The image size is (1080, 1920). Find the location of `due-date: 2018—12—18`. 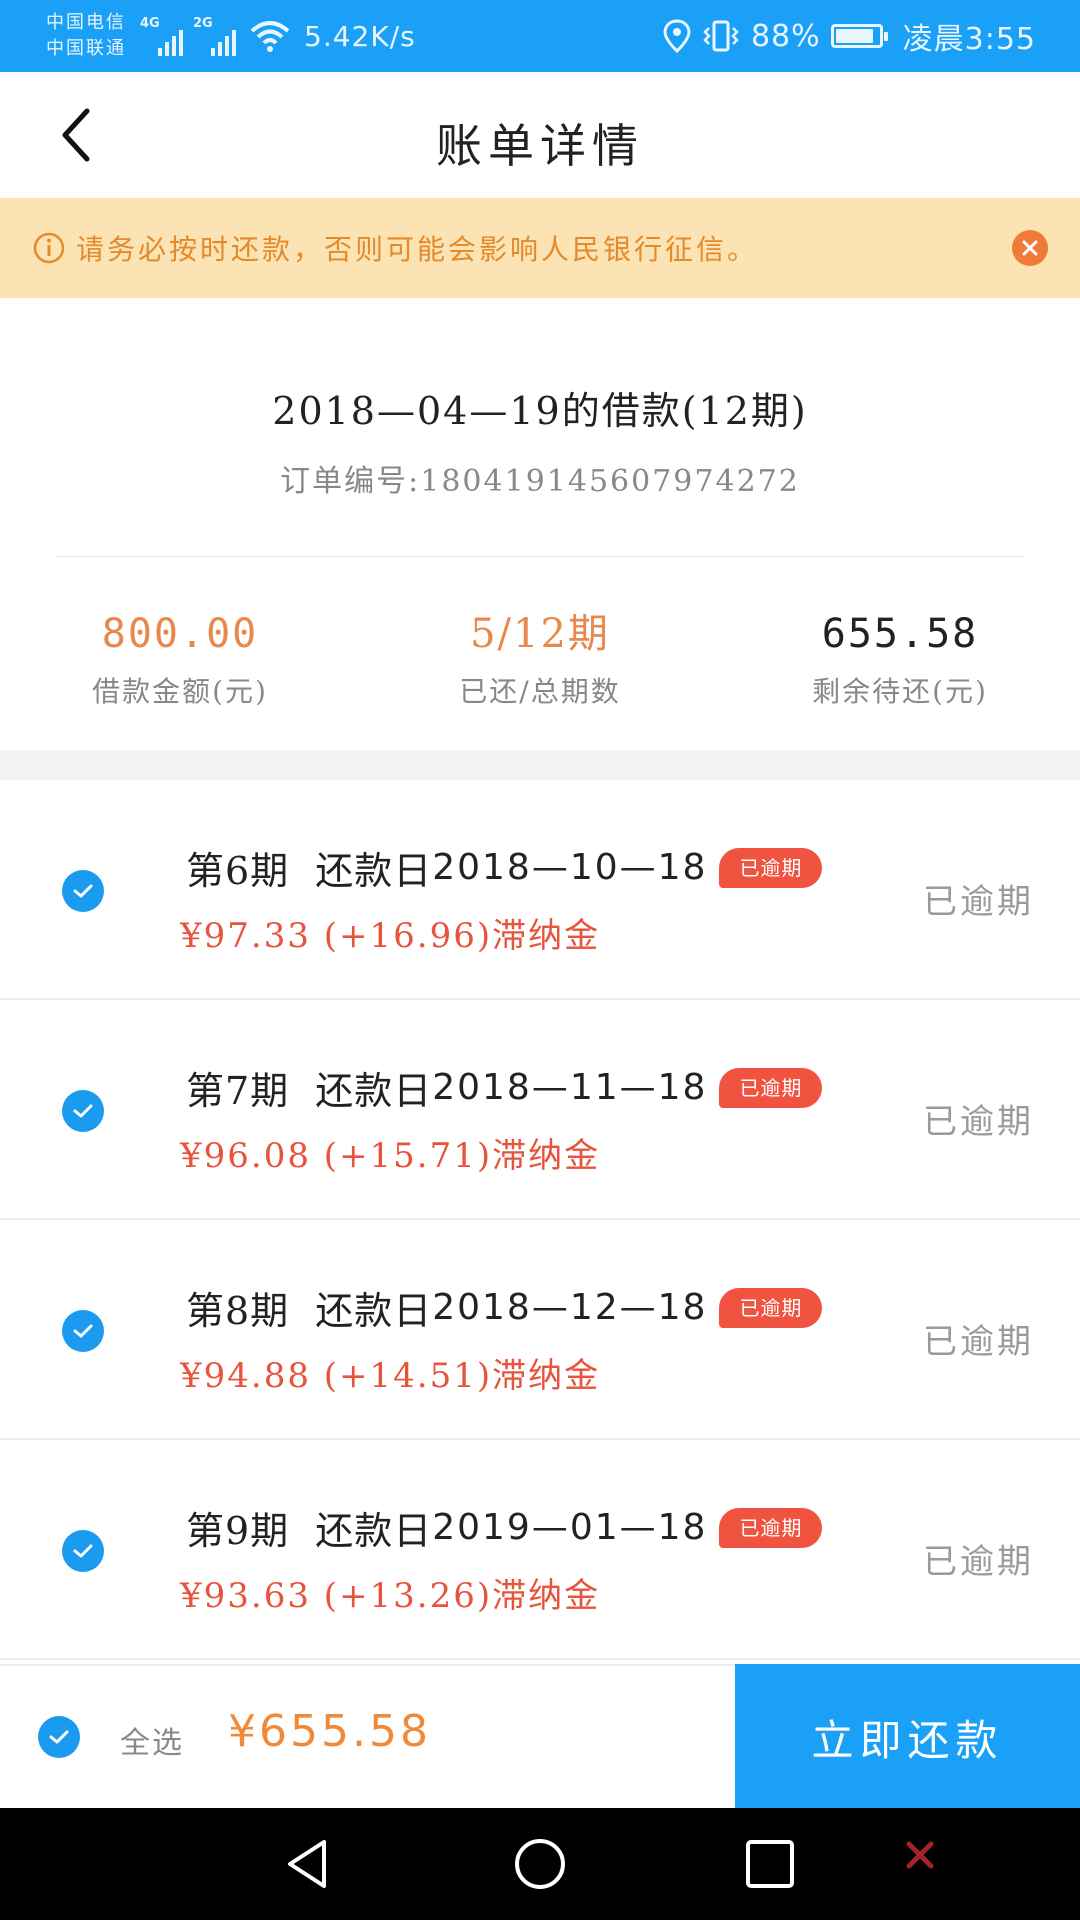

due-date: 2018—12—18 is located at coordinates (570, 1307).